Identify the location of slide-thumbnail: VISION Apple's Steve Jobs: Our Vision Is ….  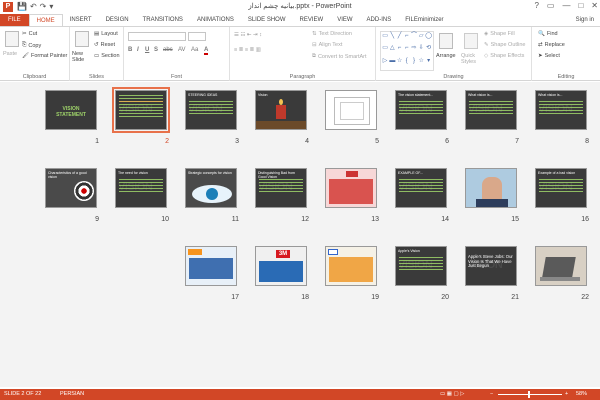
(491, 266).